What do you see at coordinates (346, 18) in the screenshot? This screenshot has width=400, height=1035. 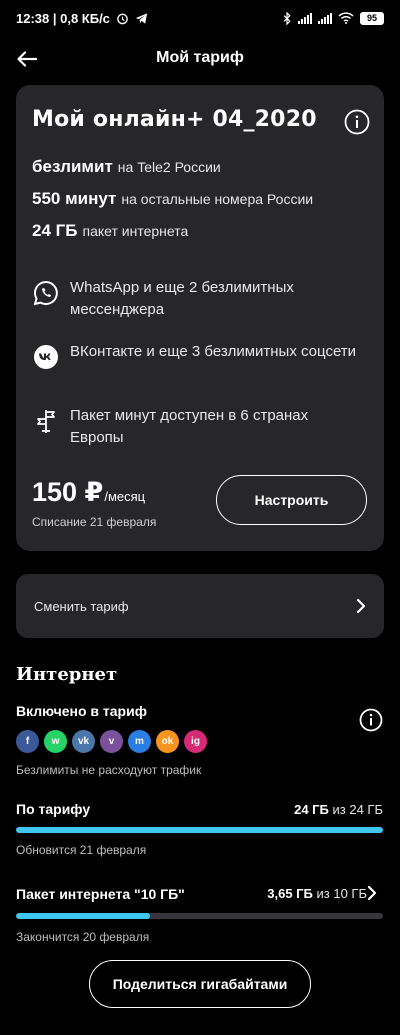 I see `wifi-icon` at bounding box center [346, 18].